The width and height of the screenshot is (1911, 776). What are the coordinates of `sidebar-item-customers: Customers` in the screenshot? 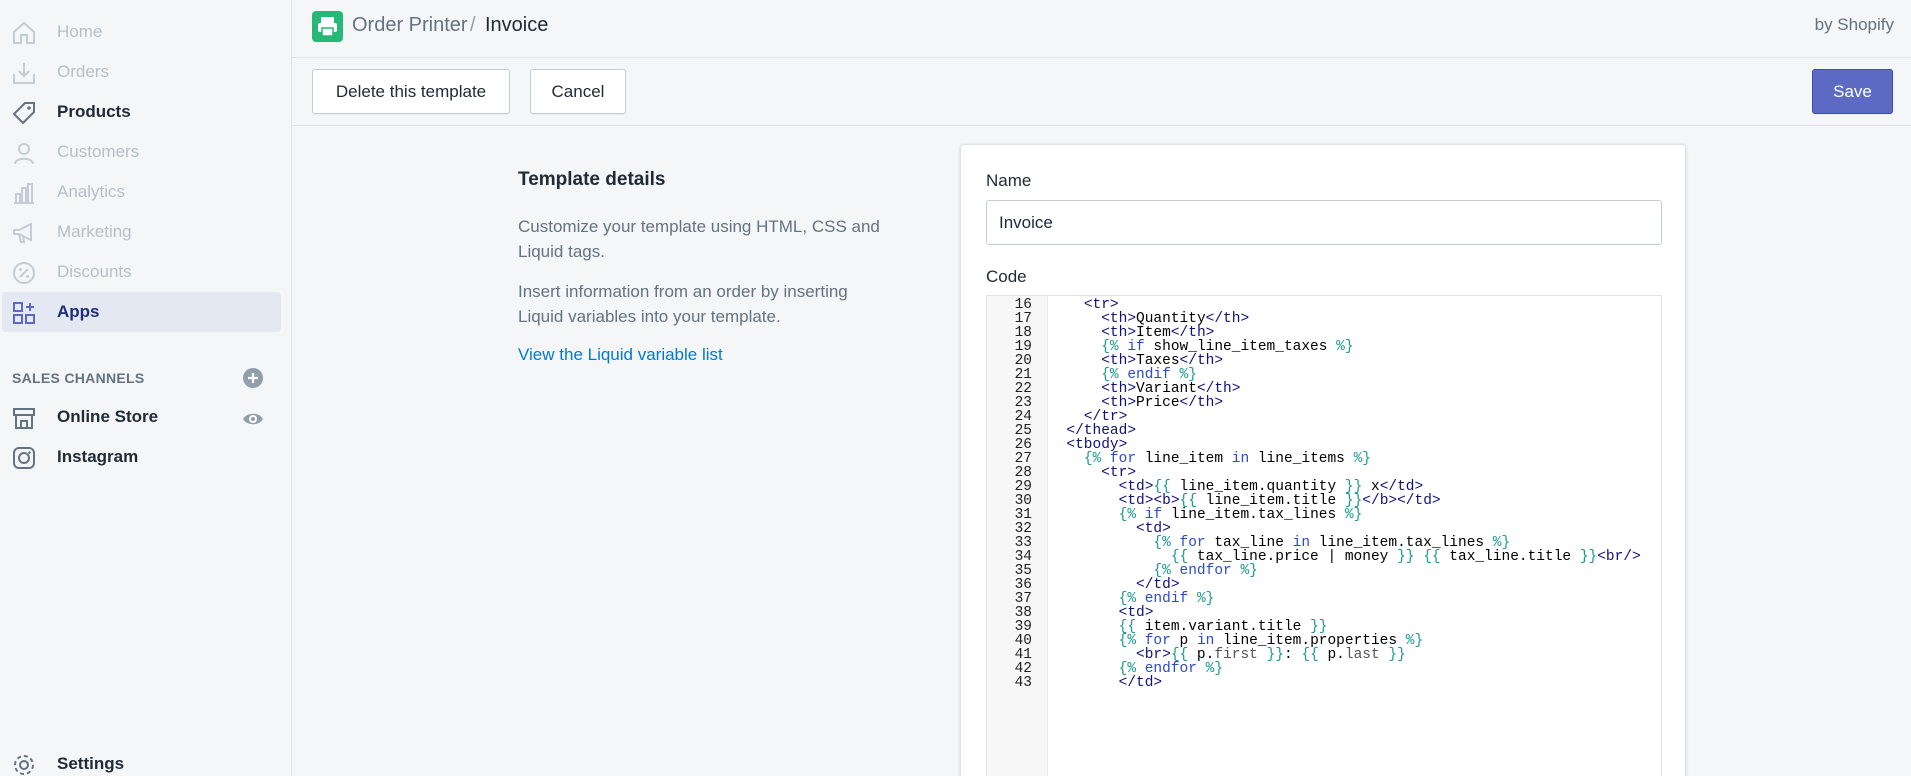 It's located at (141, 152).